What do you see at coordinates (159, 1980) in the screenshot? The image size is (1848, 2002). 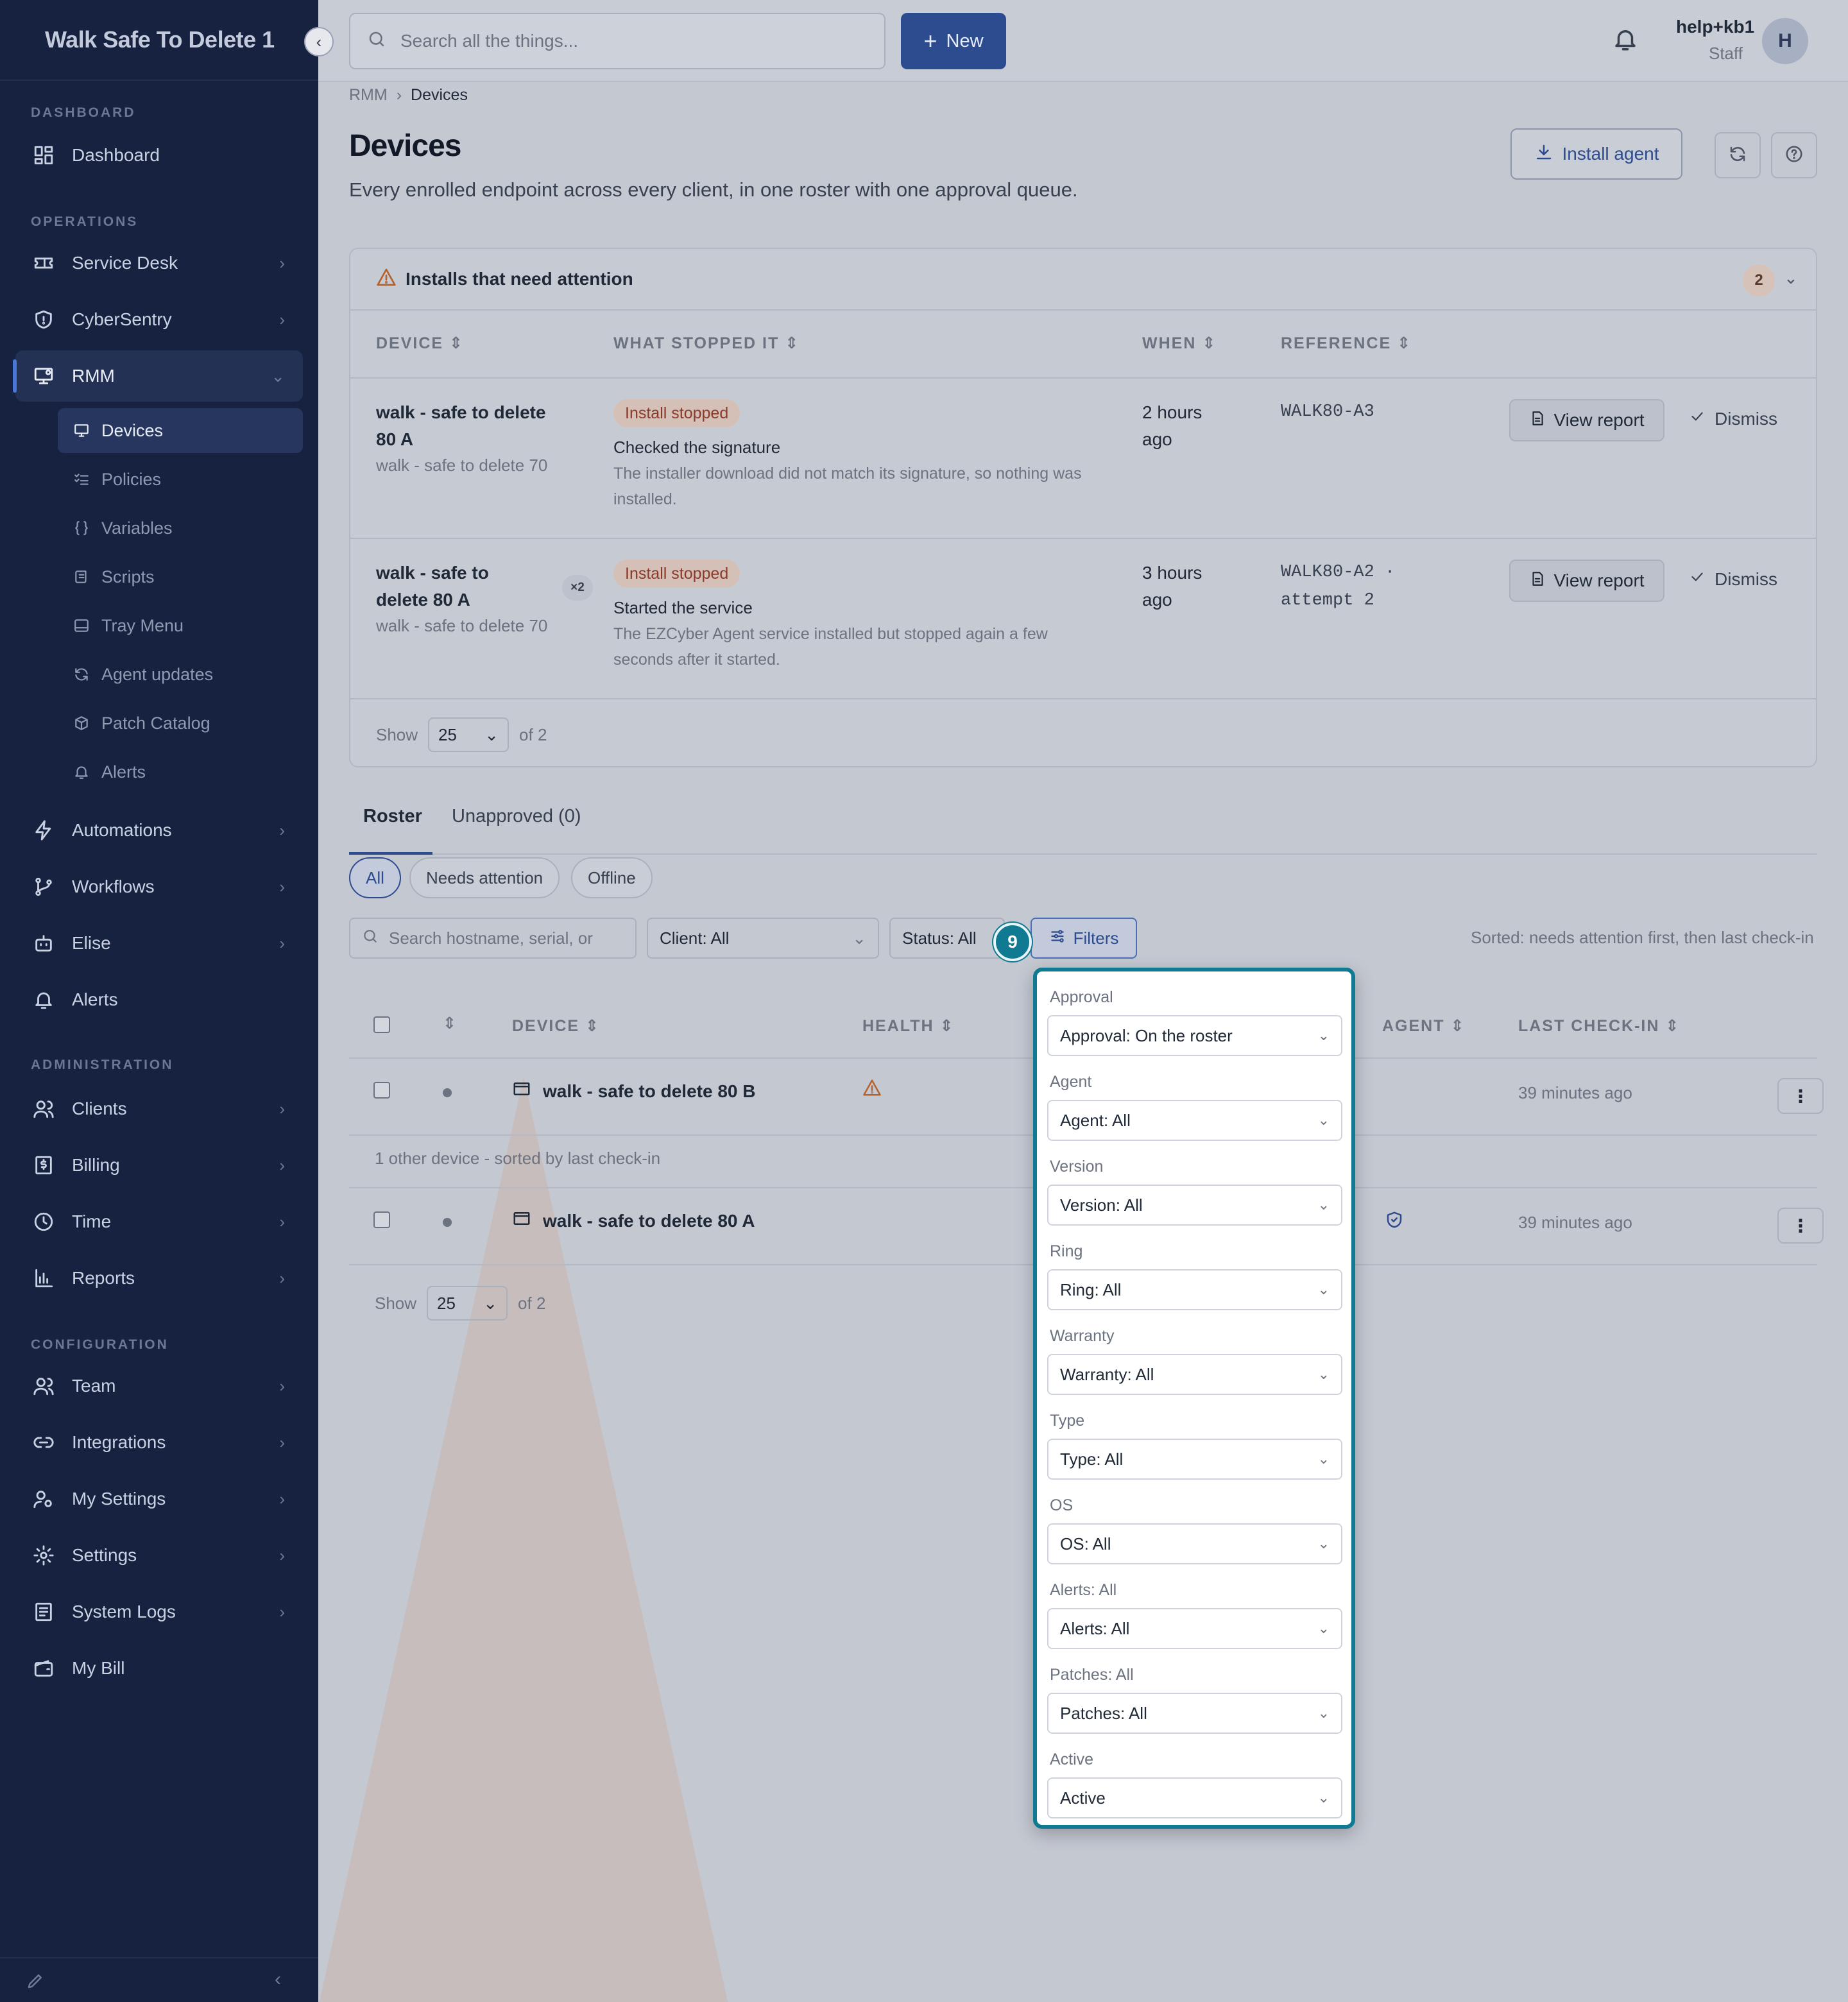 I see `sidebar-footer: ‹` at bounding box center [159, 1980].